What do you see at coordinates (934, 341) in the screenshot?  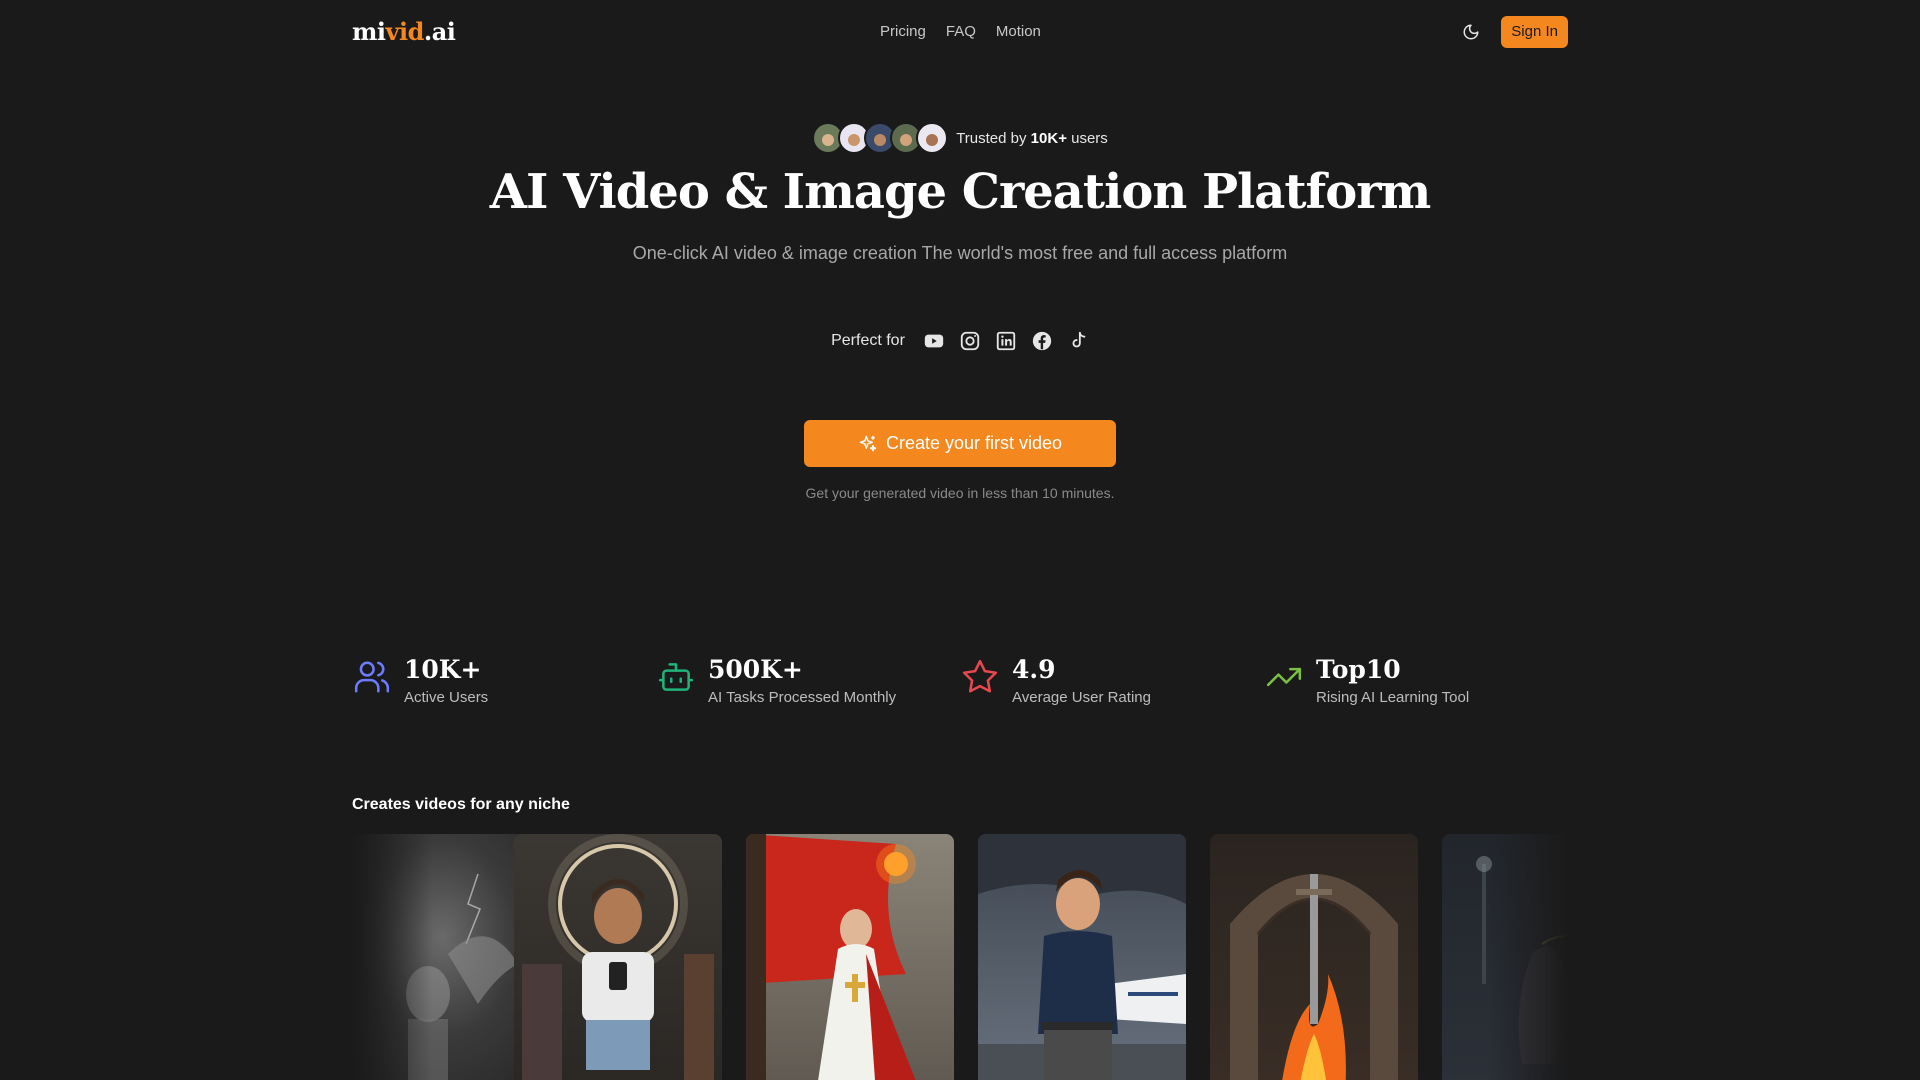 I see `youtube-icon` at bounding box center [934, 341].